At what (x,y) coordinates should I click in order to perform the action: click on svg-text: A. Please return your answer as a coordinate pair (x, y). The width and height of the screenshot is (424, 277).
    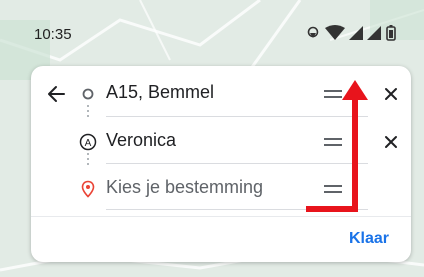
    Looking at the image, I should click on (88, 143).